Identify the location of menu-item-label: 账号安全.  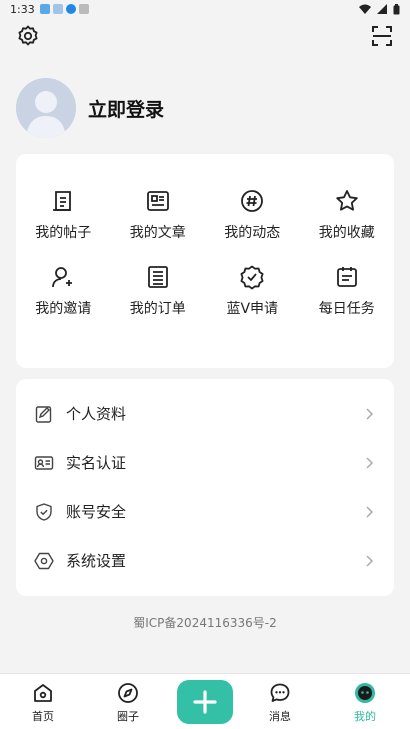
(96, 512).